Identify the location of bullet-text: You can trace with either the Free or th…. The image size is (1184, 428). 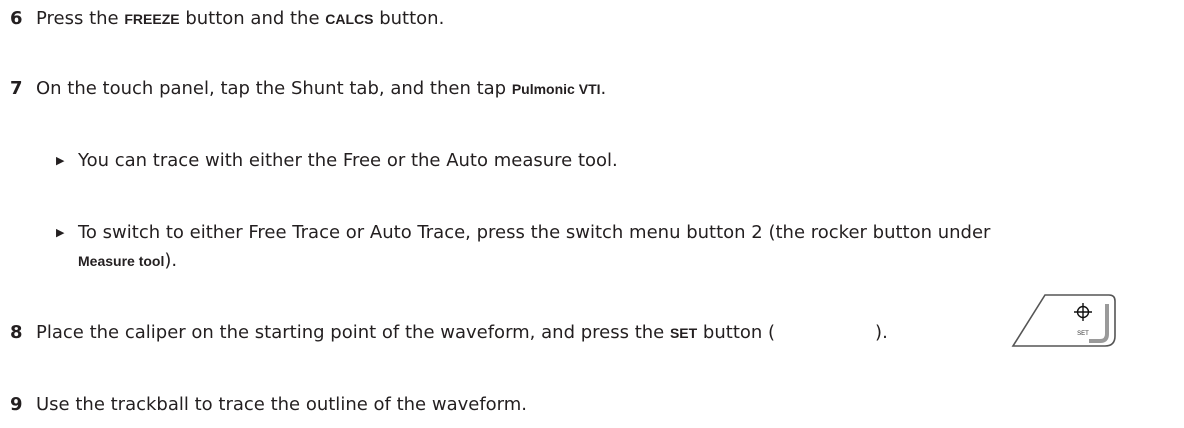
(348, 160).